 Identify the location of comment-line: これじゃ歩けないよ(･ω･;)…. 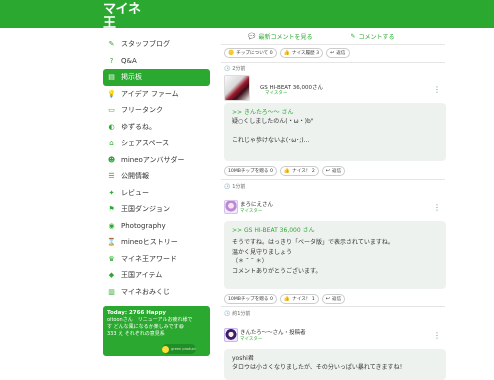
(271, 141).